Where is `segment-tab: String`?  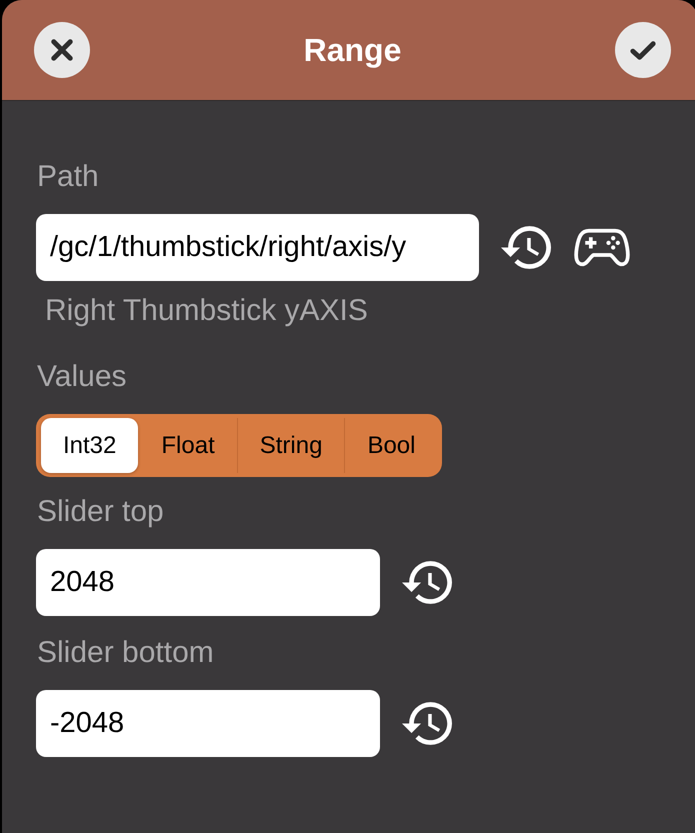 segment-tab: String is located at coordinates (291, 445).